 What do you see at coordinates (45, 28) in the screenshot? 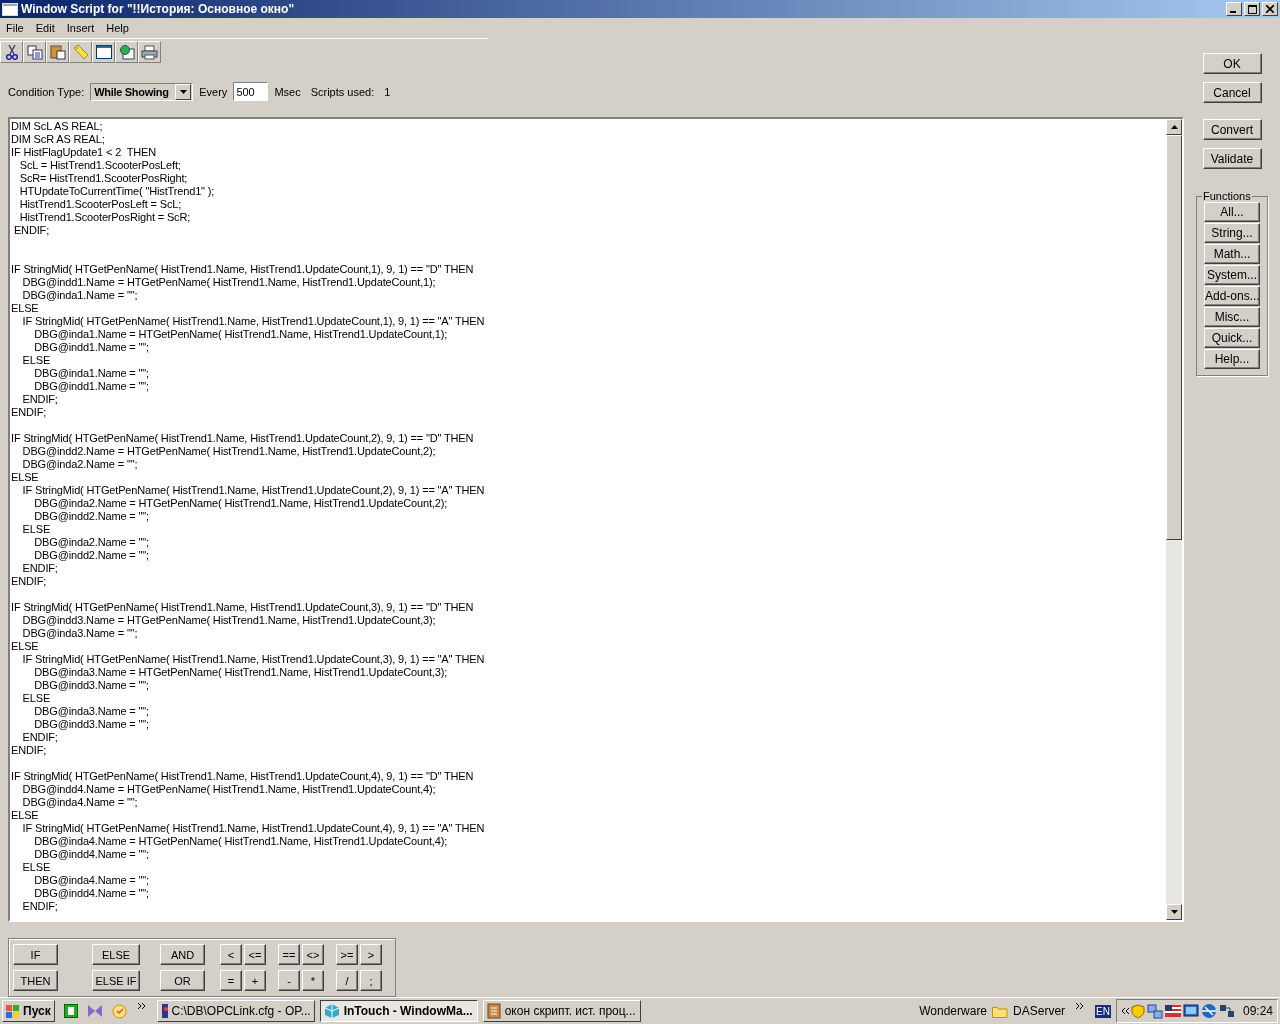
I see `menu-item: Edit` at bounding box center [45, 28].